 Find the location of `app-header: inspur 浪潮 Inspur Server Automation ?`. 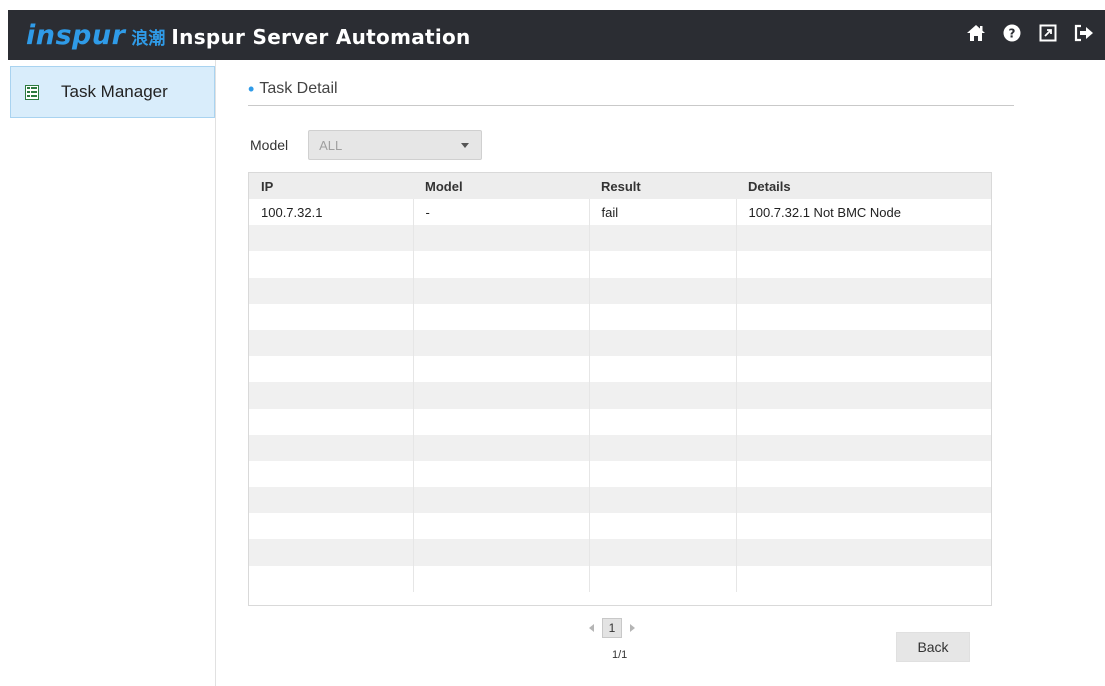

app-header: inspur 浪潮 Inspur Server Automation ? is located at coordinates (552, 30).